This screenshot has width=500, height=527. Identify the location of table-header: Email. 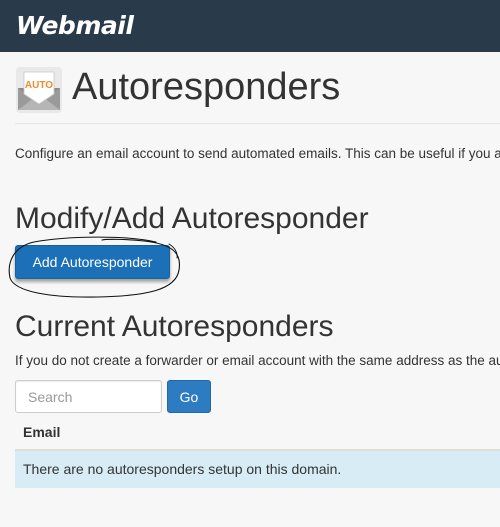
(257, 435).